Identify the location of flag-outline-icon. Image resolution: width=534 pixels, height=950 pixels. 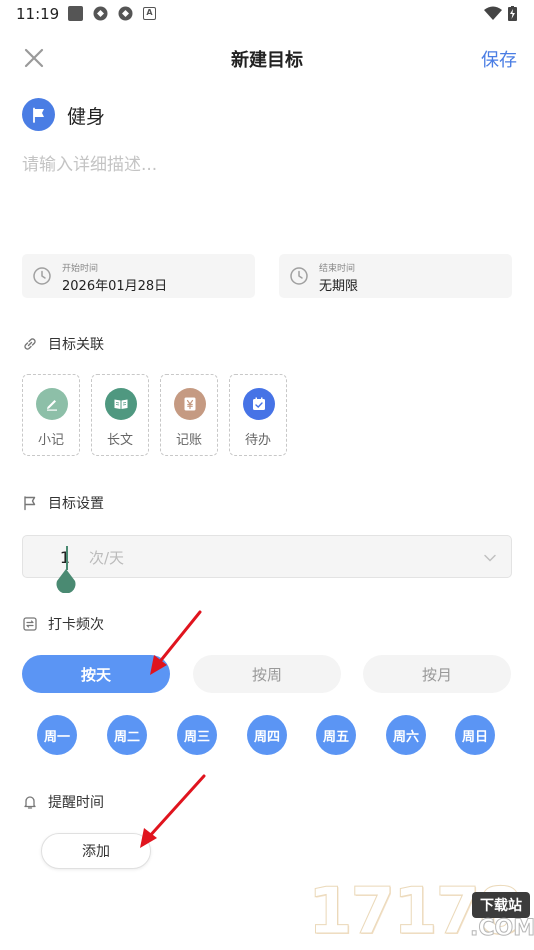
(30, 503).